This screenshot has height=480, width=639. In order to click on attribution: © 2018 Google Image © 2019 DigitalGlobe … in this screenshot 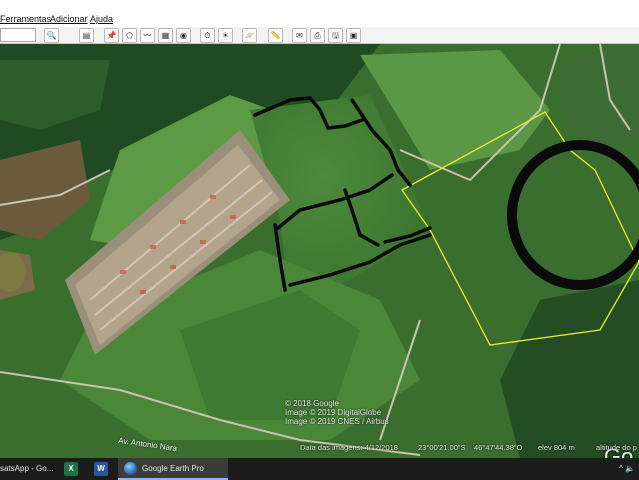, I will do `click(337, 412)`.